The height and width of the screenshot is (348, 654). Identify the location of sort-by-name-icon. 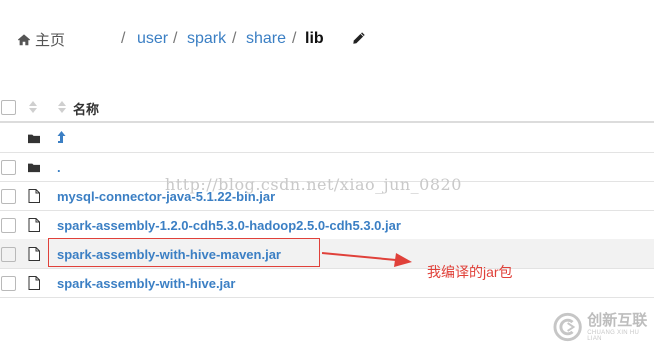
(62, 107).